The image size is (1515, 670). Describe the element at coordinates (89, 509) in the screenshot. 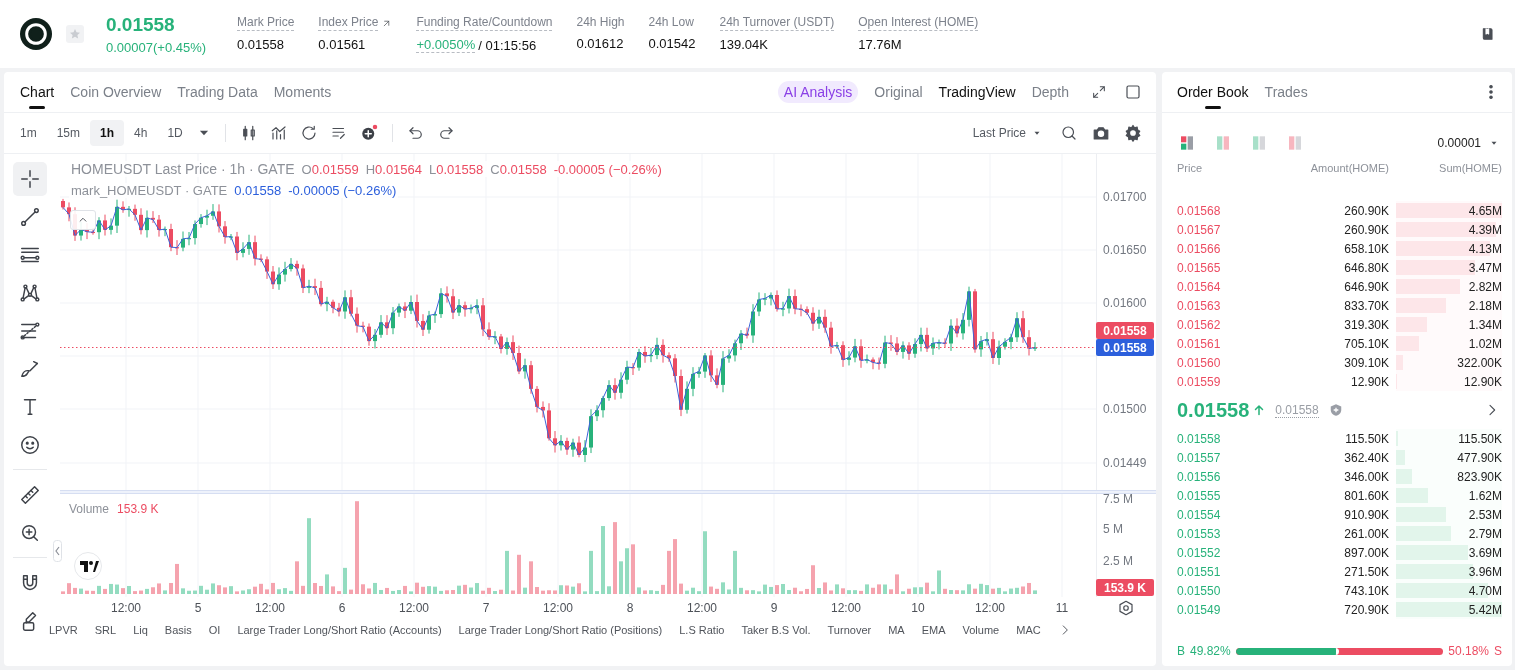

I see `volume-label: Volume` at that location.